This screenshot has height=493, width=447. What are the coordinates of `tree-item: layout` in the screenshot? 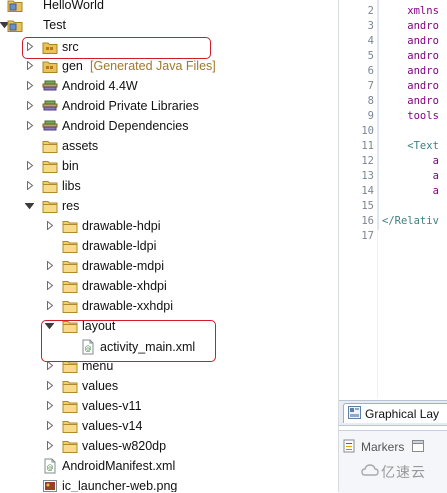 It's located at (169, 326).